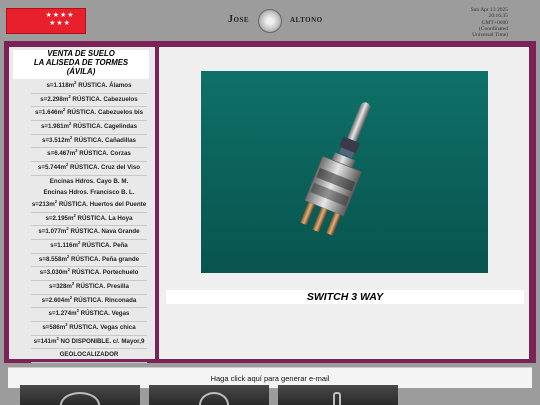  Describe the element at coordinates (60, 286) in the screenshot. I see `sidebar-item-prefix: s=328m` at that location.